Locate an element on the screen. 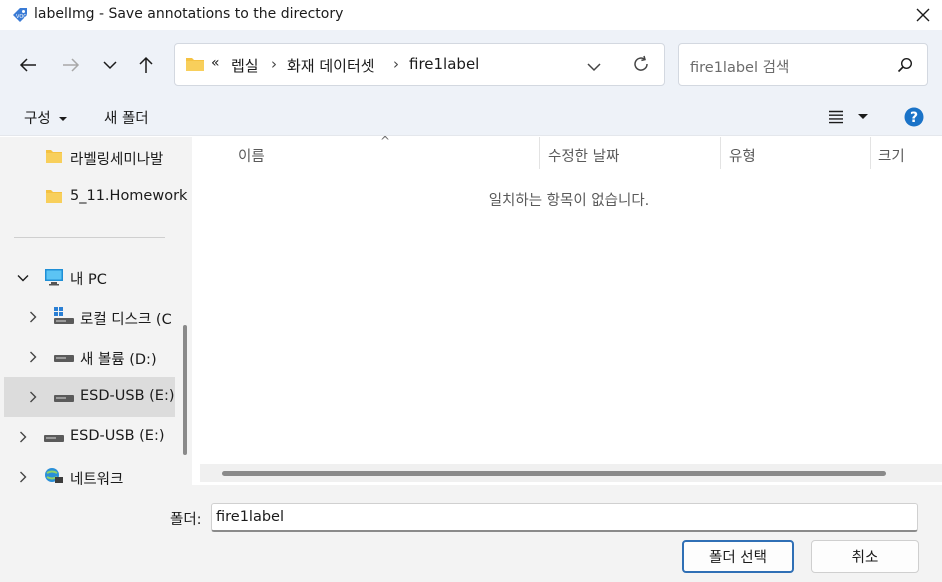  nav-item-drive-selected: ESD-USB (E:) is located at coordinates (89, 397).